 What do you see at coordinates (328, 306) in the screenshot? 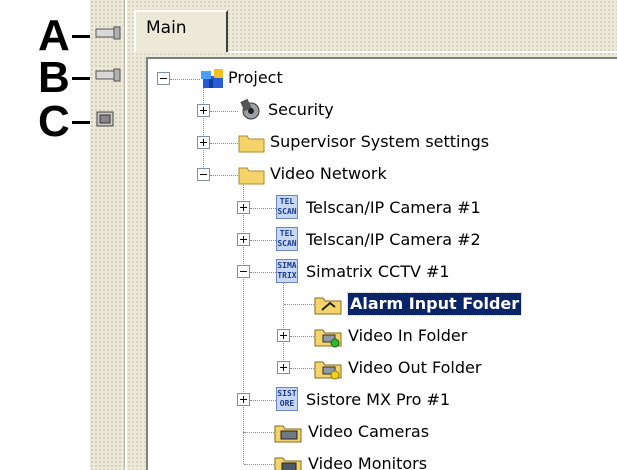
I see `alarm-folder-icon` at bounding box center [328, 306].